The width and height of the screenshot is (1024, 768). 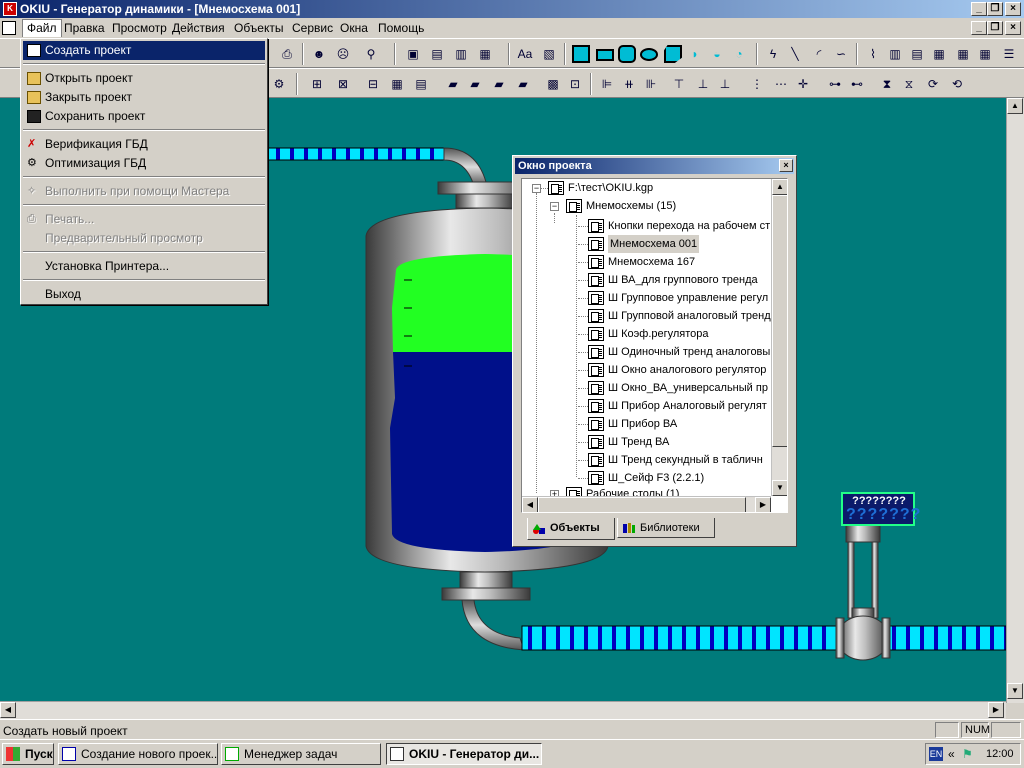 I want to click on chord-tool-icon: ◗, so click(x=695, y=54).